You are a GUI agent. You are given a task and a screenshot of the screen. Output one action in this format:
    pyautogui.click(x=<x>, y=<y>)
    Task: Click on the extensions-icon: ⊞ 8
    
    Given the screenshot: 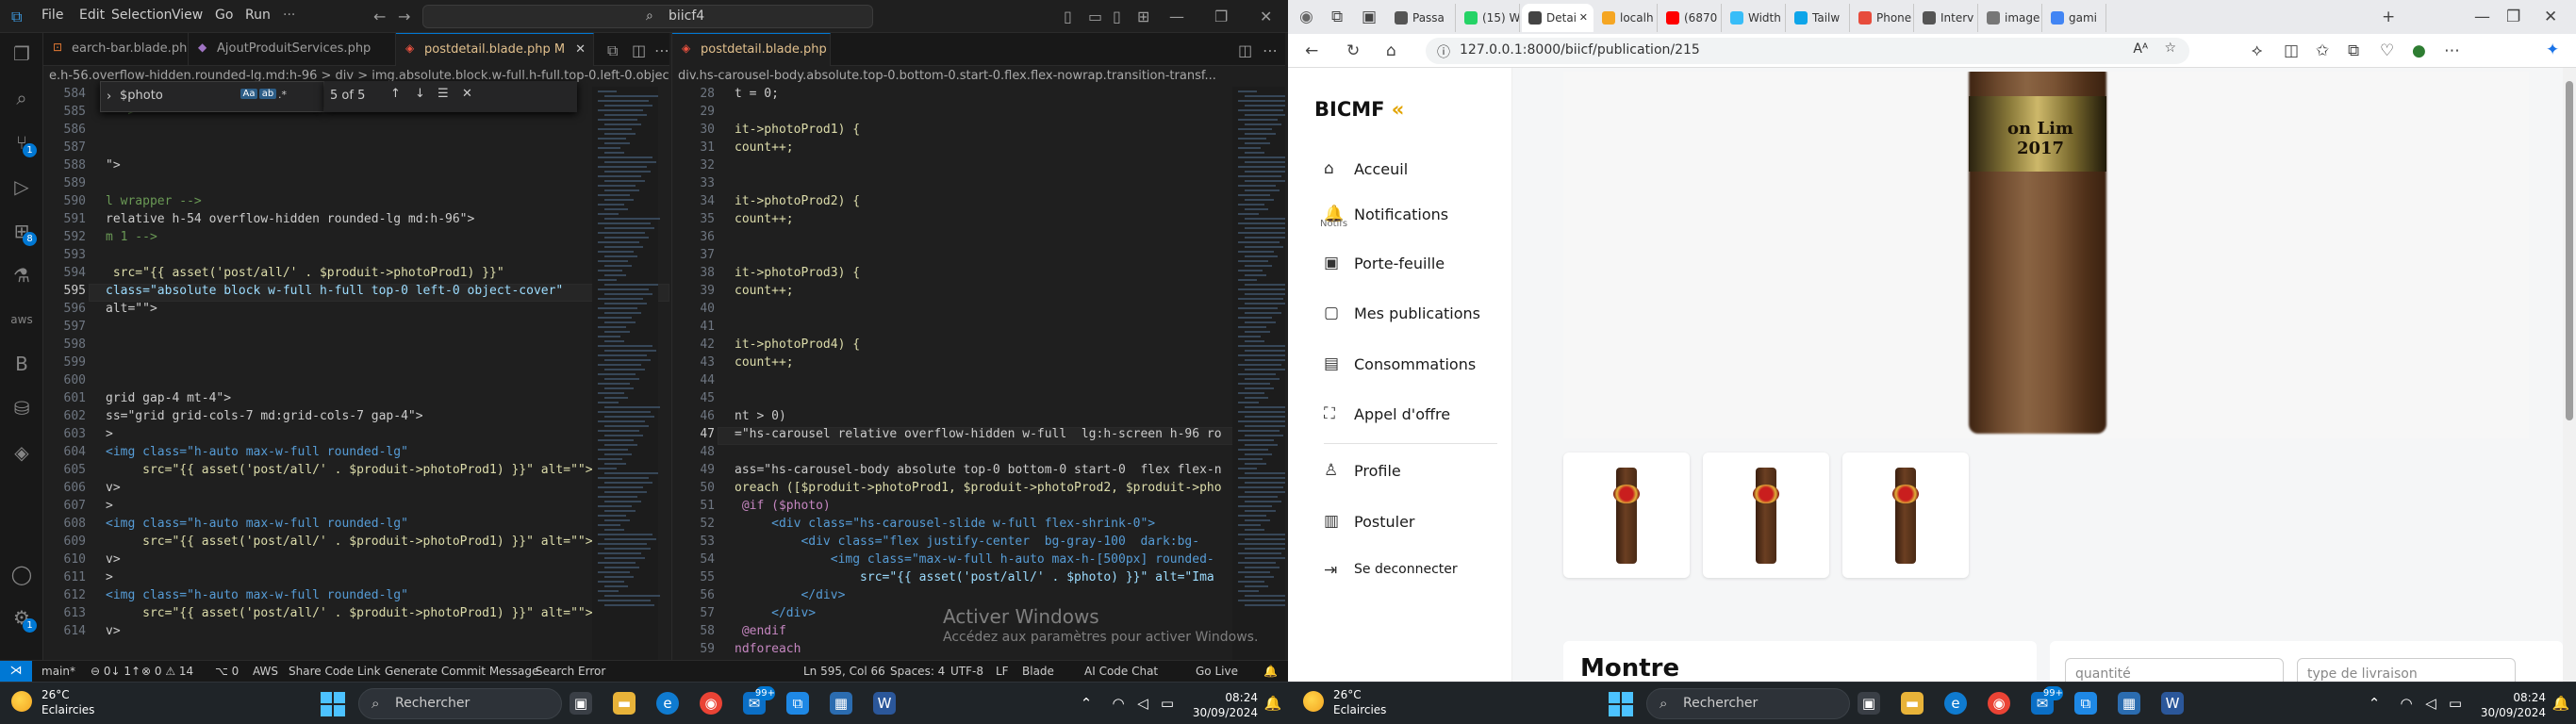 What is the action you would take?
    pyautogui.click(x=23, y=233)
    